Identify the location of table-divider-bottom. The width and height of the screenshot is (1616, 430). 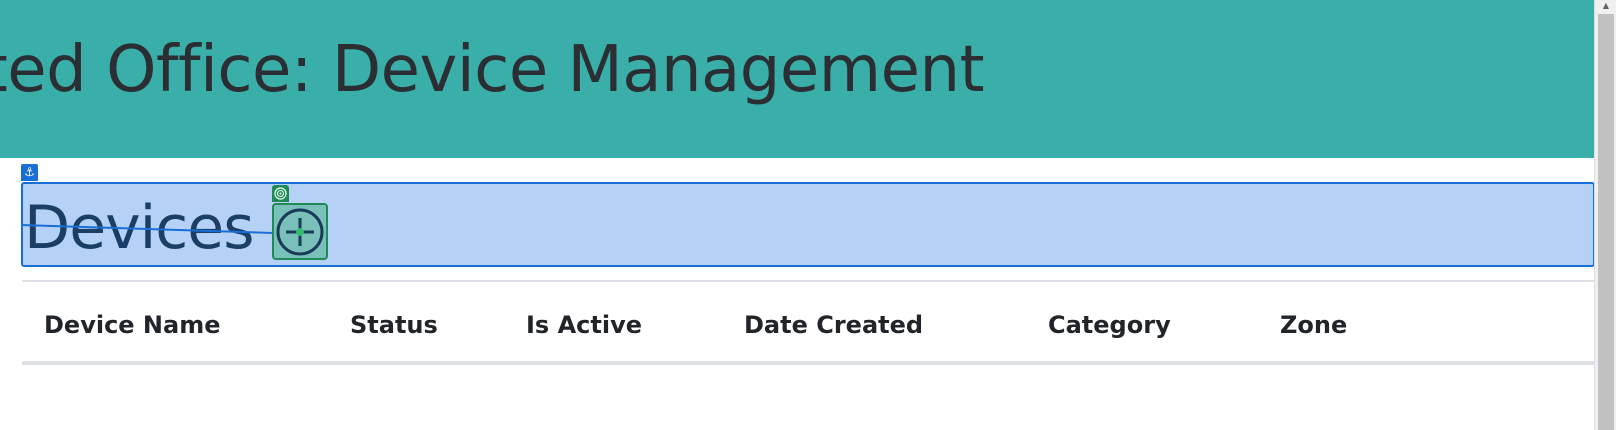
(808, 363).